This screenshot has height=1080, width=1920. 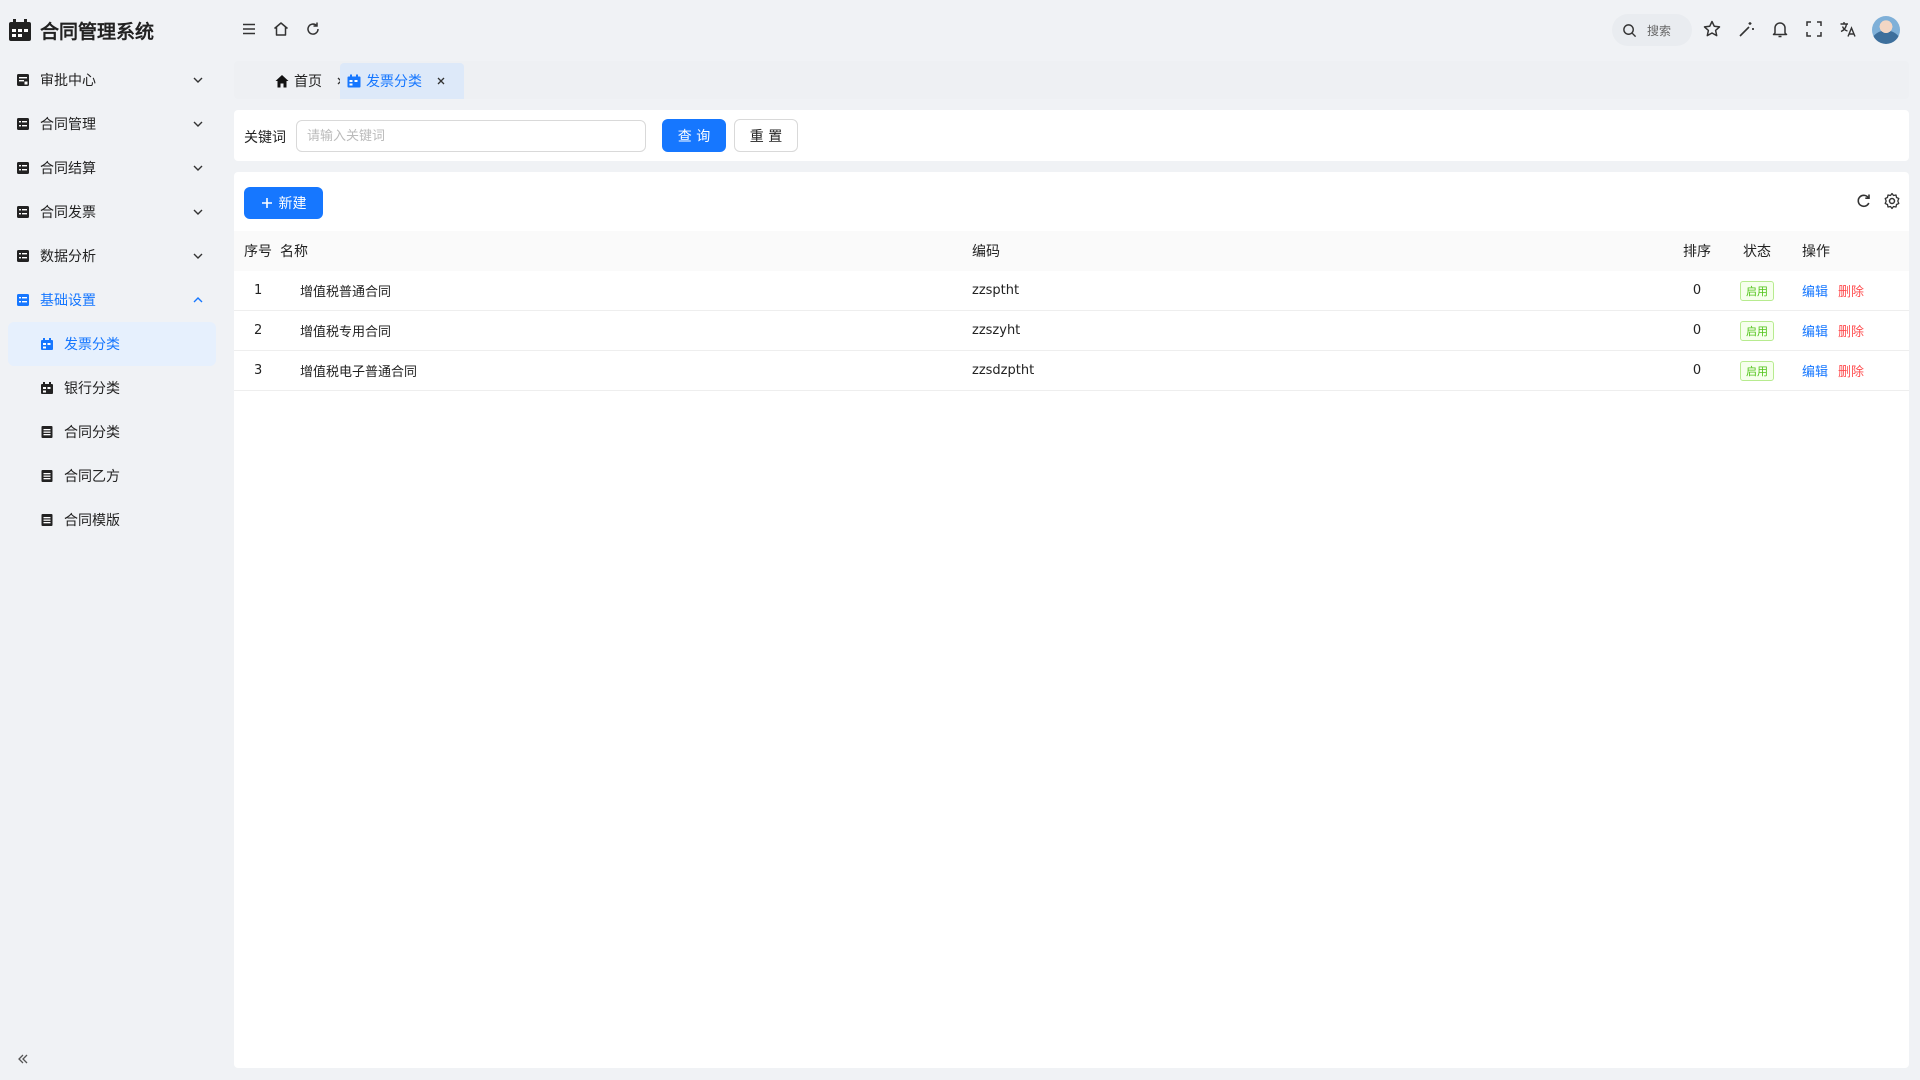 What do you see at coordinates (1630, 30) in the screenshot?
I see `search-icon` at bounding box center [1630, 30].